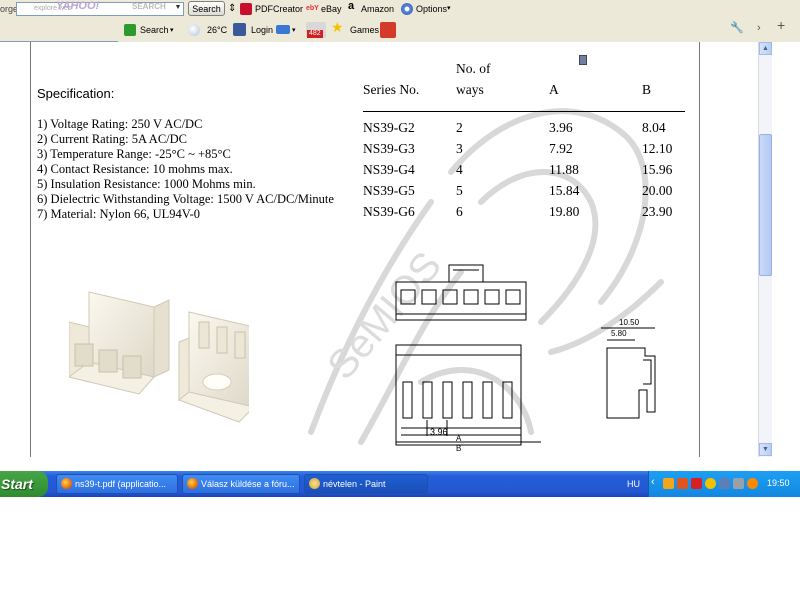  I want to click on pdfcreator-button: PDFCreator, so click(279, 9).